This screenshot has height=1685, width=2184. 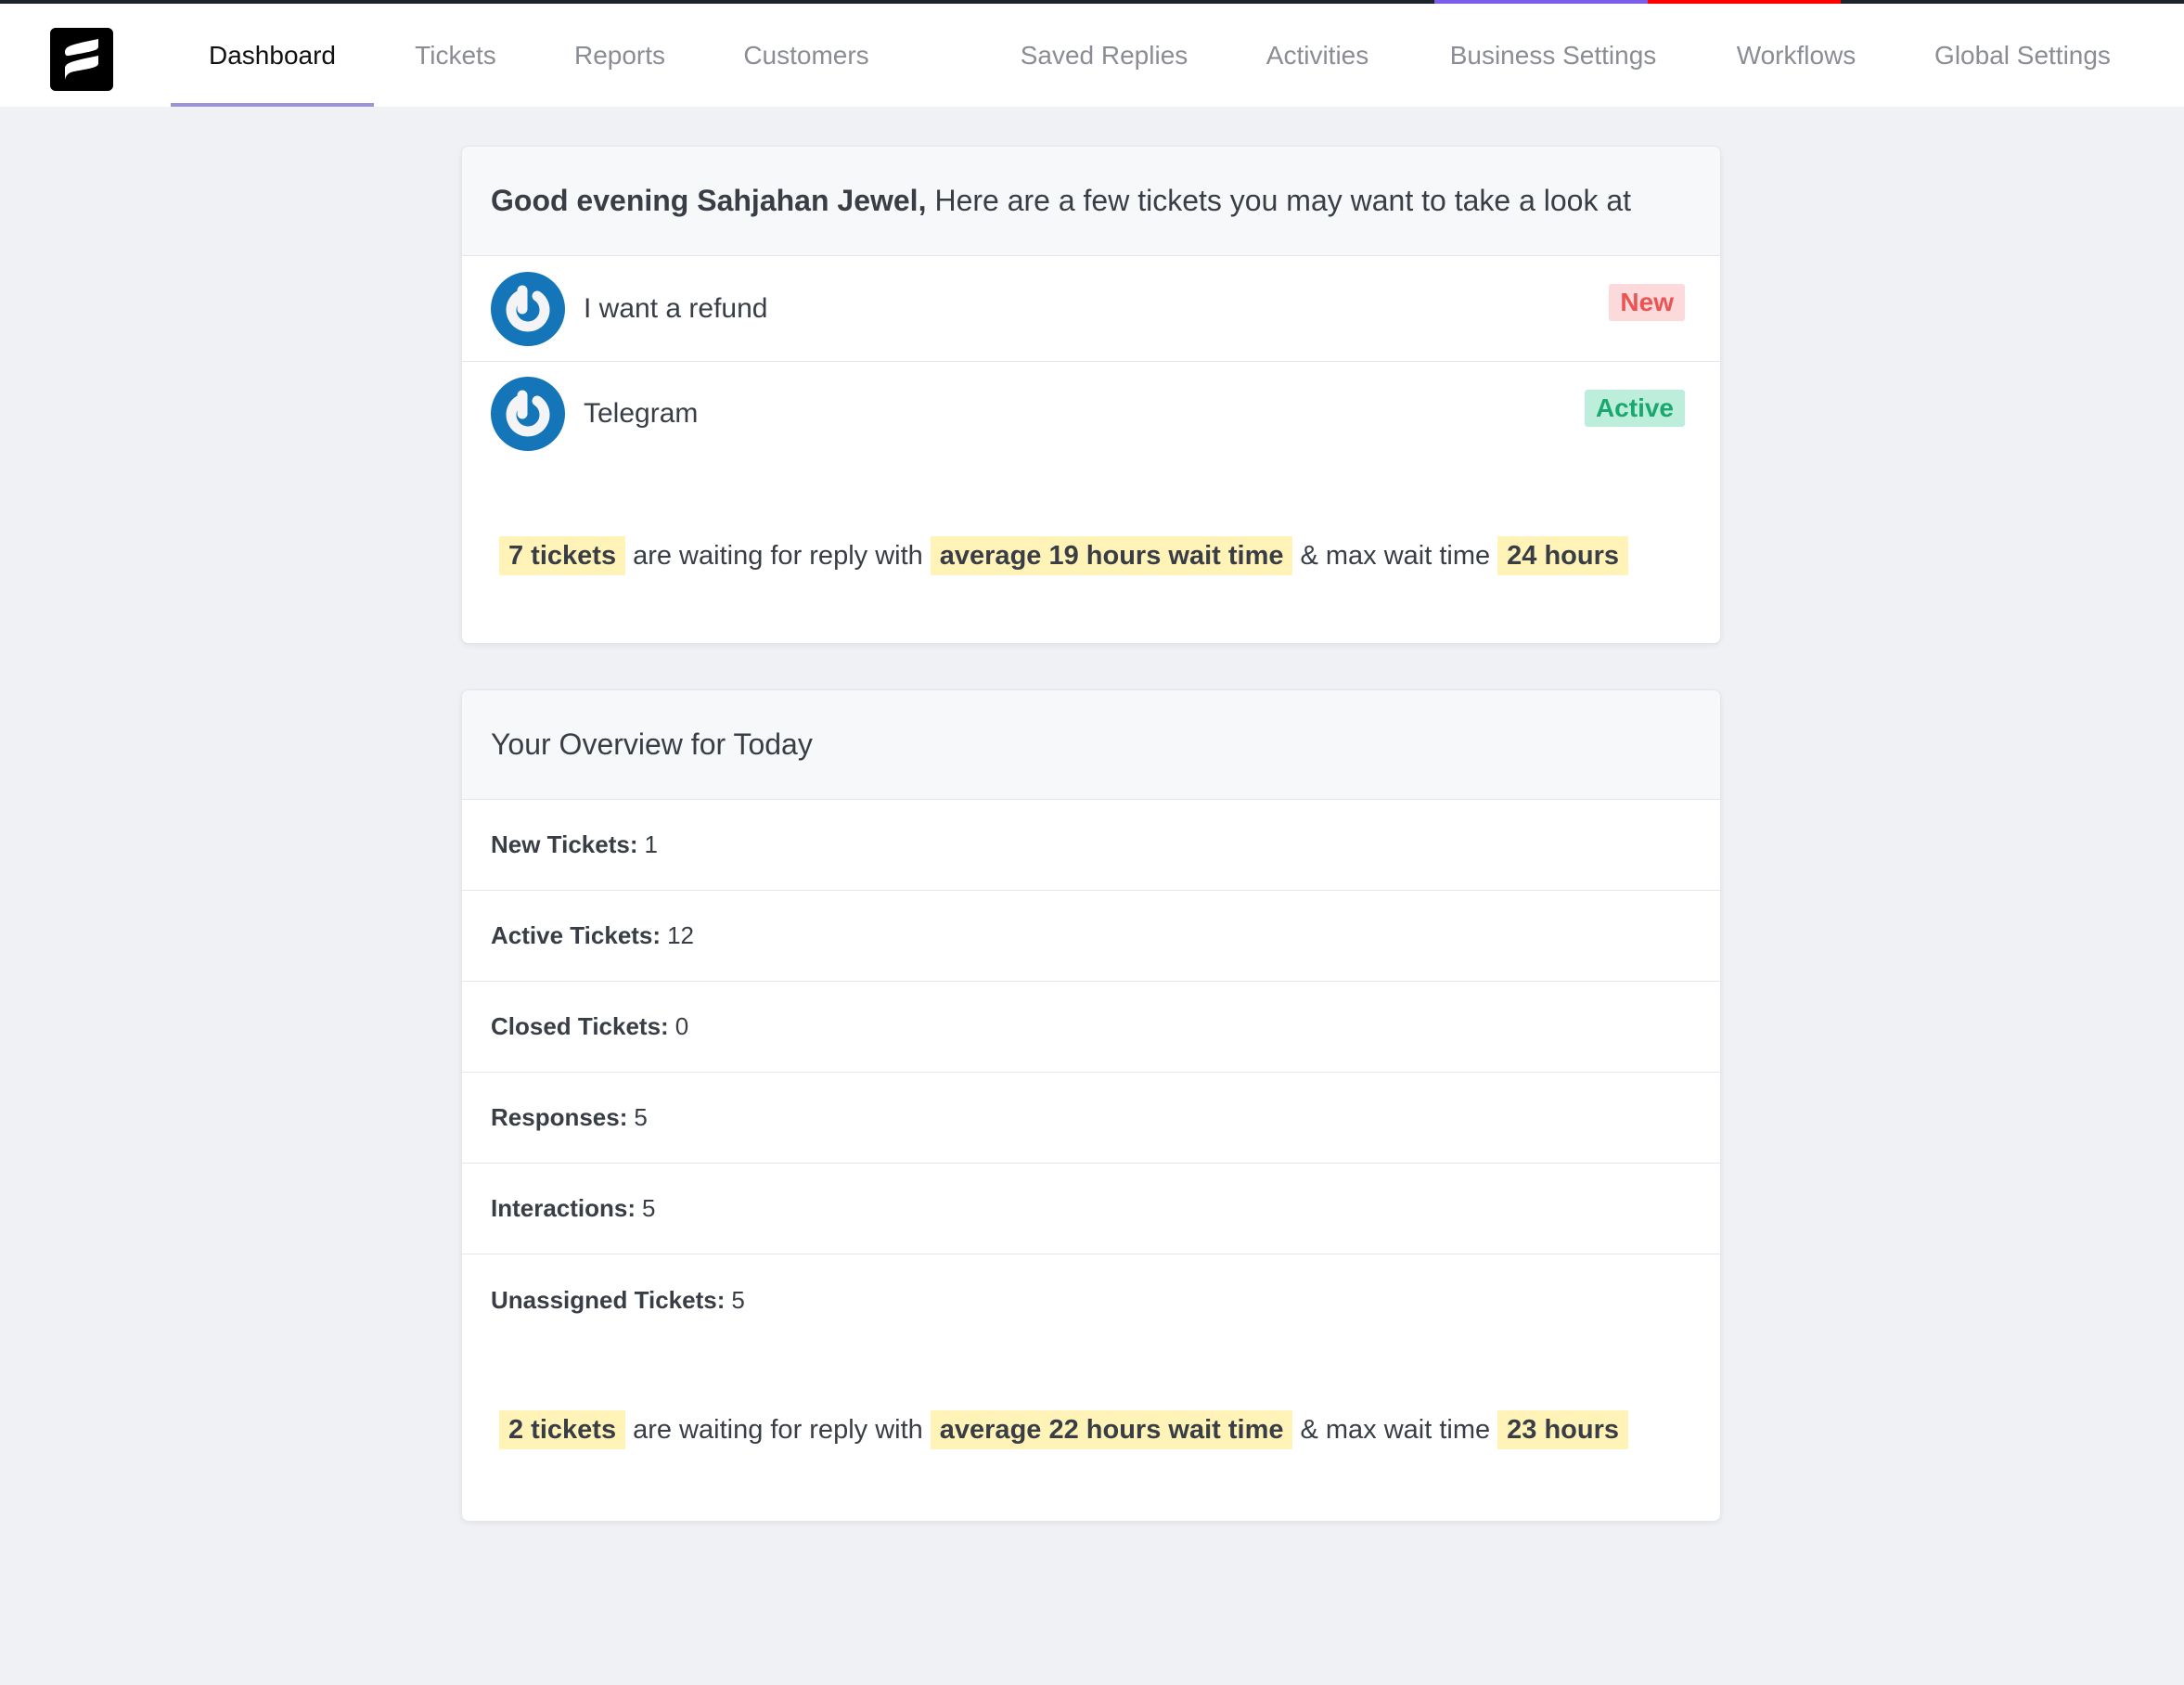 What do you see at coordinates (1563, 555) in the screenshot?
I see `max-wait-time: 24 hours` at bounding box center [1563, 555].